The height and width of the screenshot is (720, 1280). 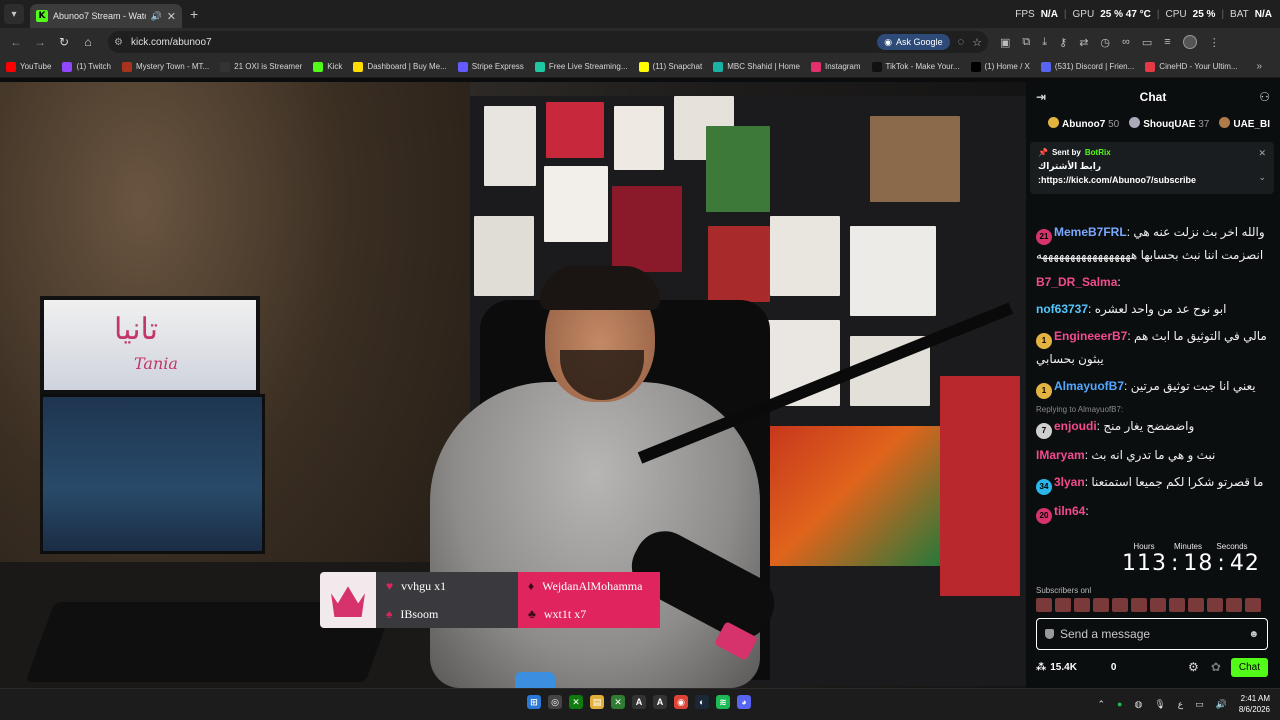 What do you see at coordinates (1254, 704) in the screenshot?
I see `clock: 2:41 AM 8/6/2026` at bounding box center [1254, 704].